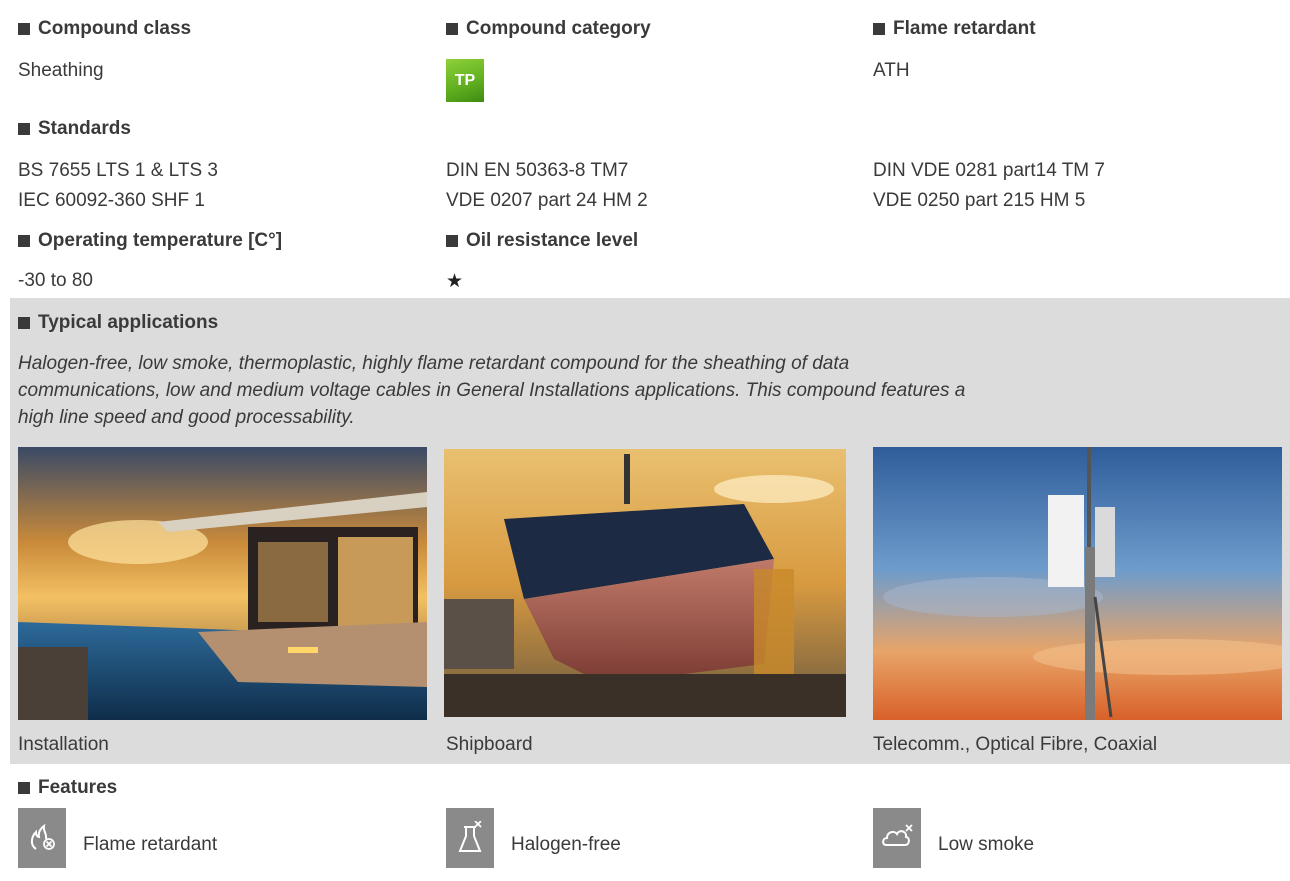  Describe the element at coordinates (455, 281) in the screenshot. I see `oil-resistance-star-icon: ★` at that location.